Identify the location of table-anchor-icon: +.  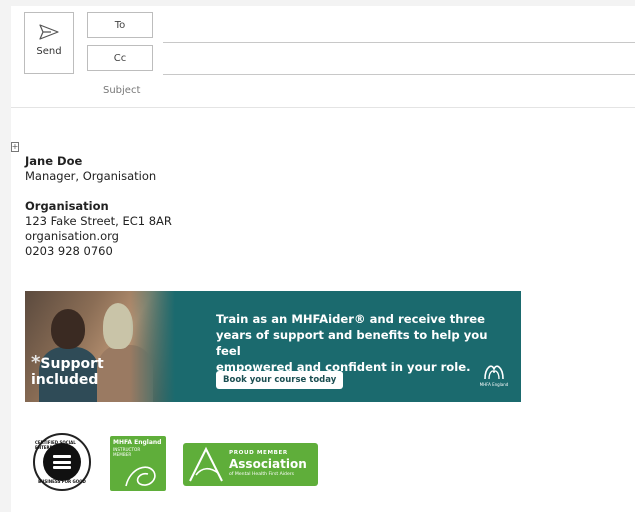
(15, 147).